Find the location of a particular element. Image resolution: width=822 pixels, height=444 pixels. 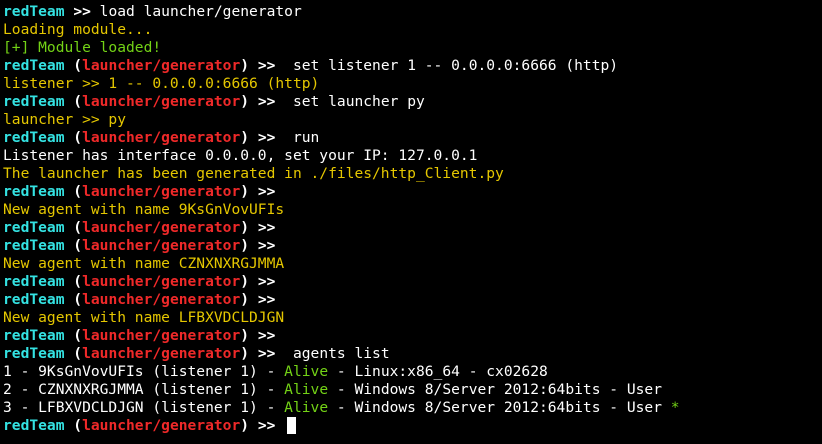

output-line: [+] Module loaded! is located at coordinates (412, 48).